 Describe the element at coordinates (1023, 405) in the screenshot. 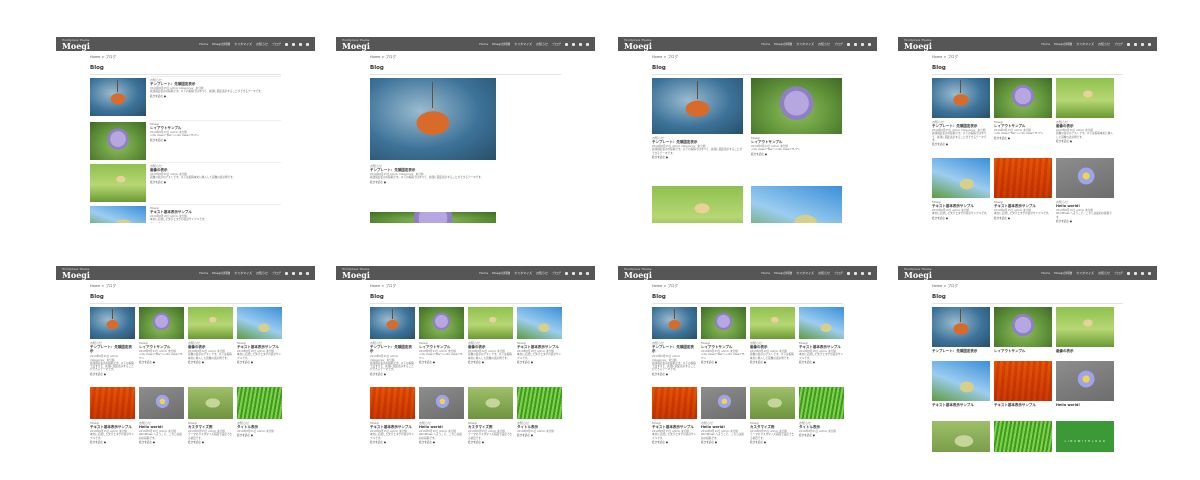

I see `post-title: テキスト基本表示サンプル` at that location.